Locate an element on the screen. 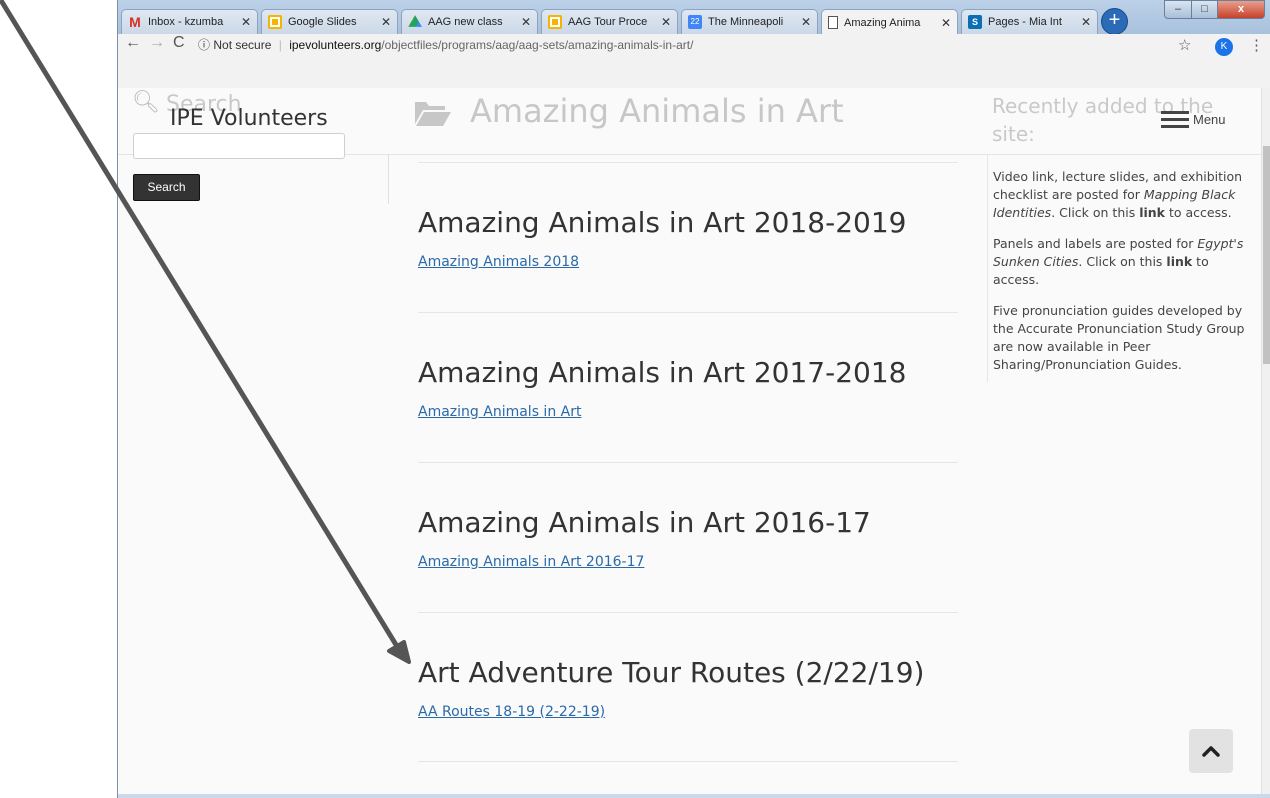  entry-title: Art Adventure Tour Routes (2/22/19) is located at coordinates (671, 672).